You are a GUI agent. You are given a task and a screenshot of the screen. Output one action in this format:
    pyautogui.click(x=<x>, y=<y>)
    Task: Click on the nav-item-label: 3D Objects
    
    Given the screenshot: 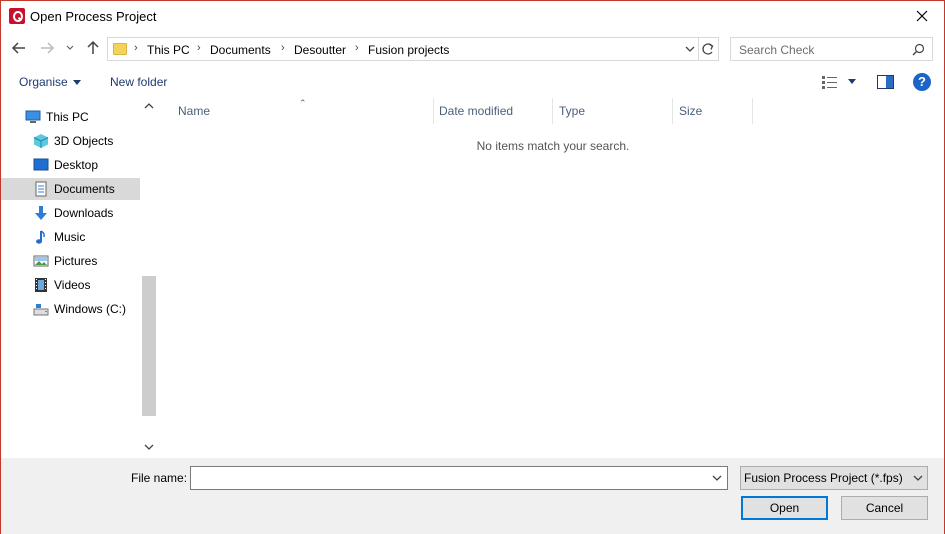 What is the action you would take?
    pyautogui.click(x=84, y=141)
    